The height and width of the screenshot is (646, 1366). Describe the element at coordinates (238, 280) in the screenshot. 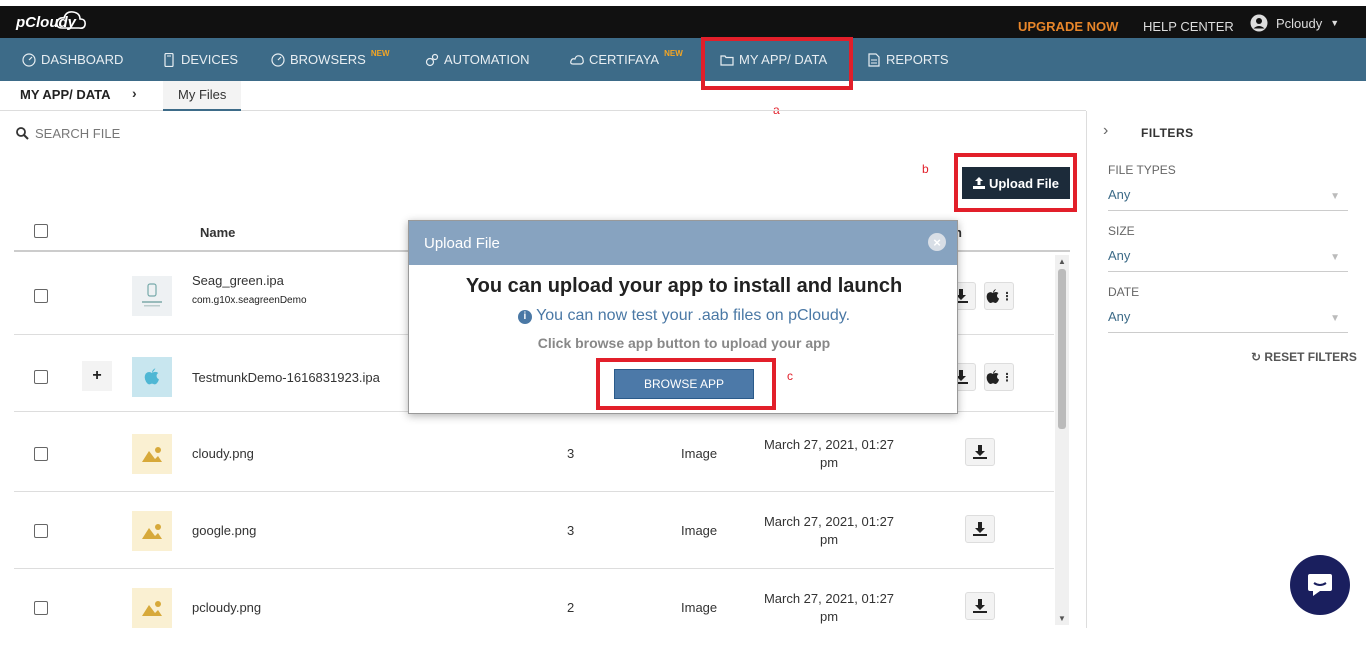

I see `file-name: Seag_green.ipa` at that location.